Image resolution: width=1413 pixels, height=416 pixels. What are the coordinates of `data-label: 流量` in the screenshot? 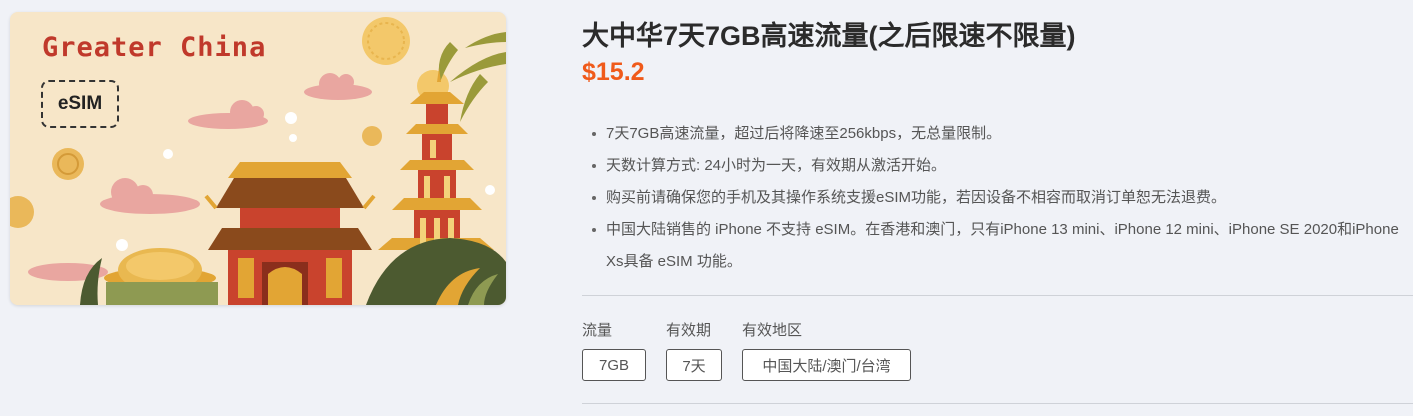 It's located at (597, 330).